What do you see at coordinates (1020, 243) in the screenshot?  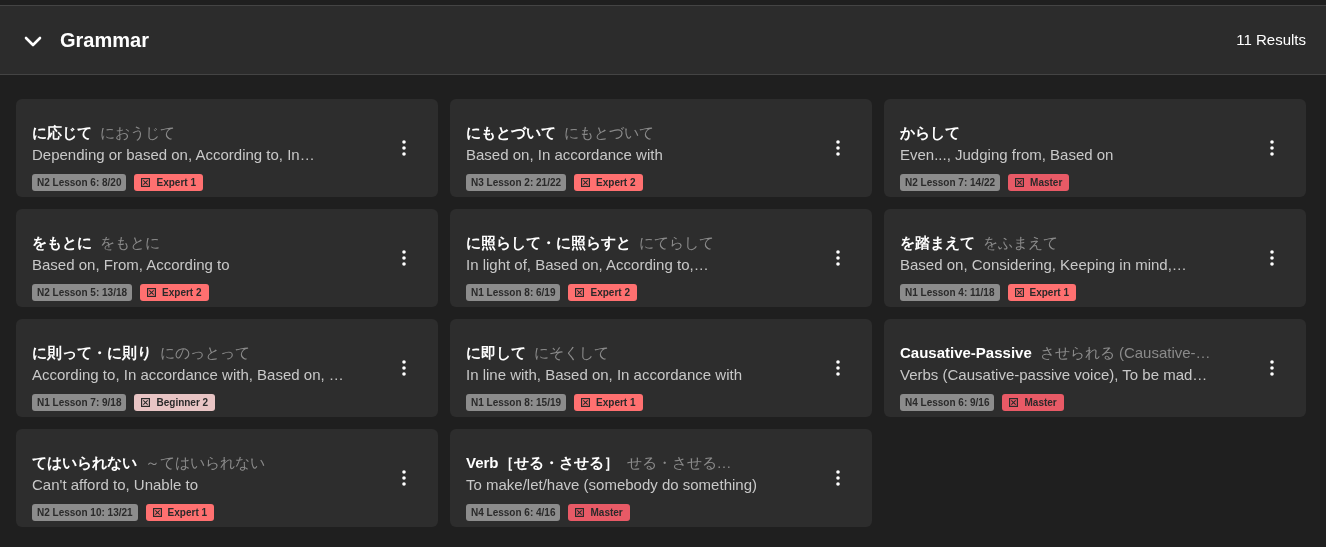 I see `grammar-reading: をふまえて` at bounding box center [1020, 243].